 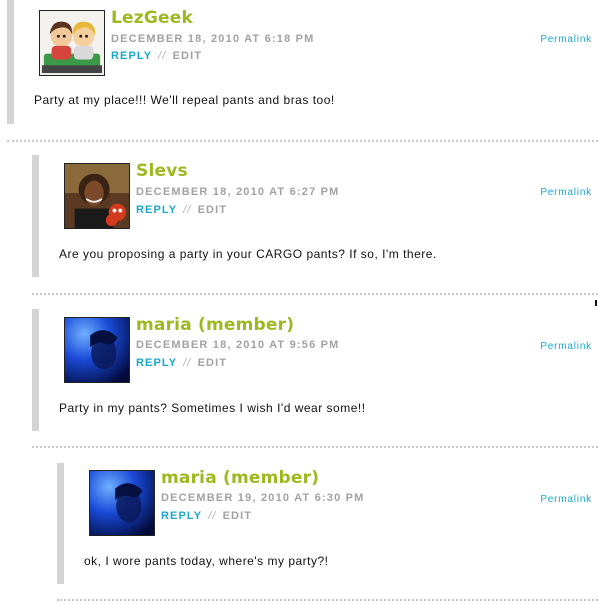 I want to click on scroll-marker, so click(x=596, y=303).